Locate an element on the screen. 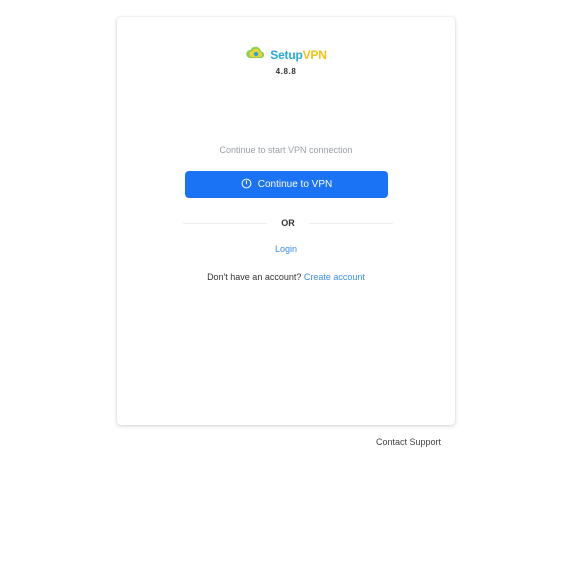 This screenshot has height=575, width=572. signup-prompt: Don't have an account? Create account is located at coordinates (286, 277).